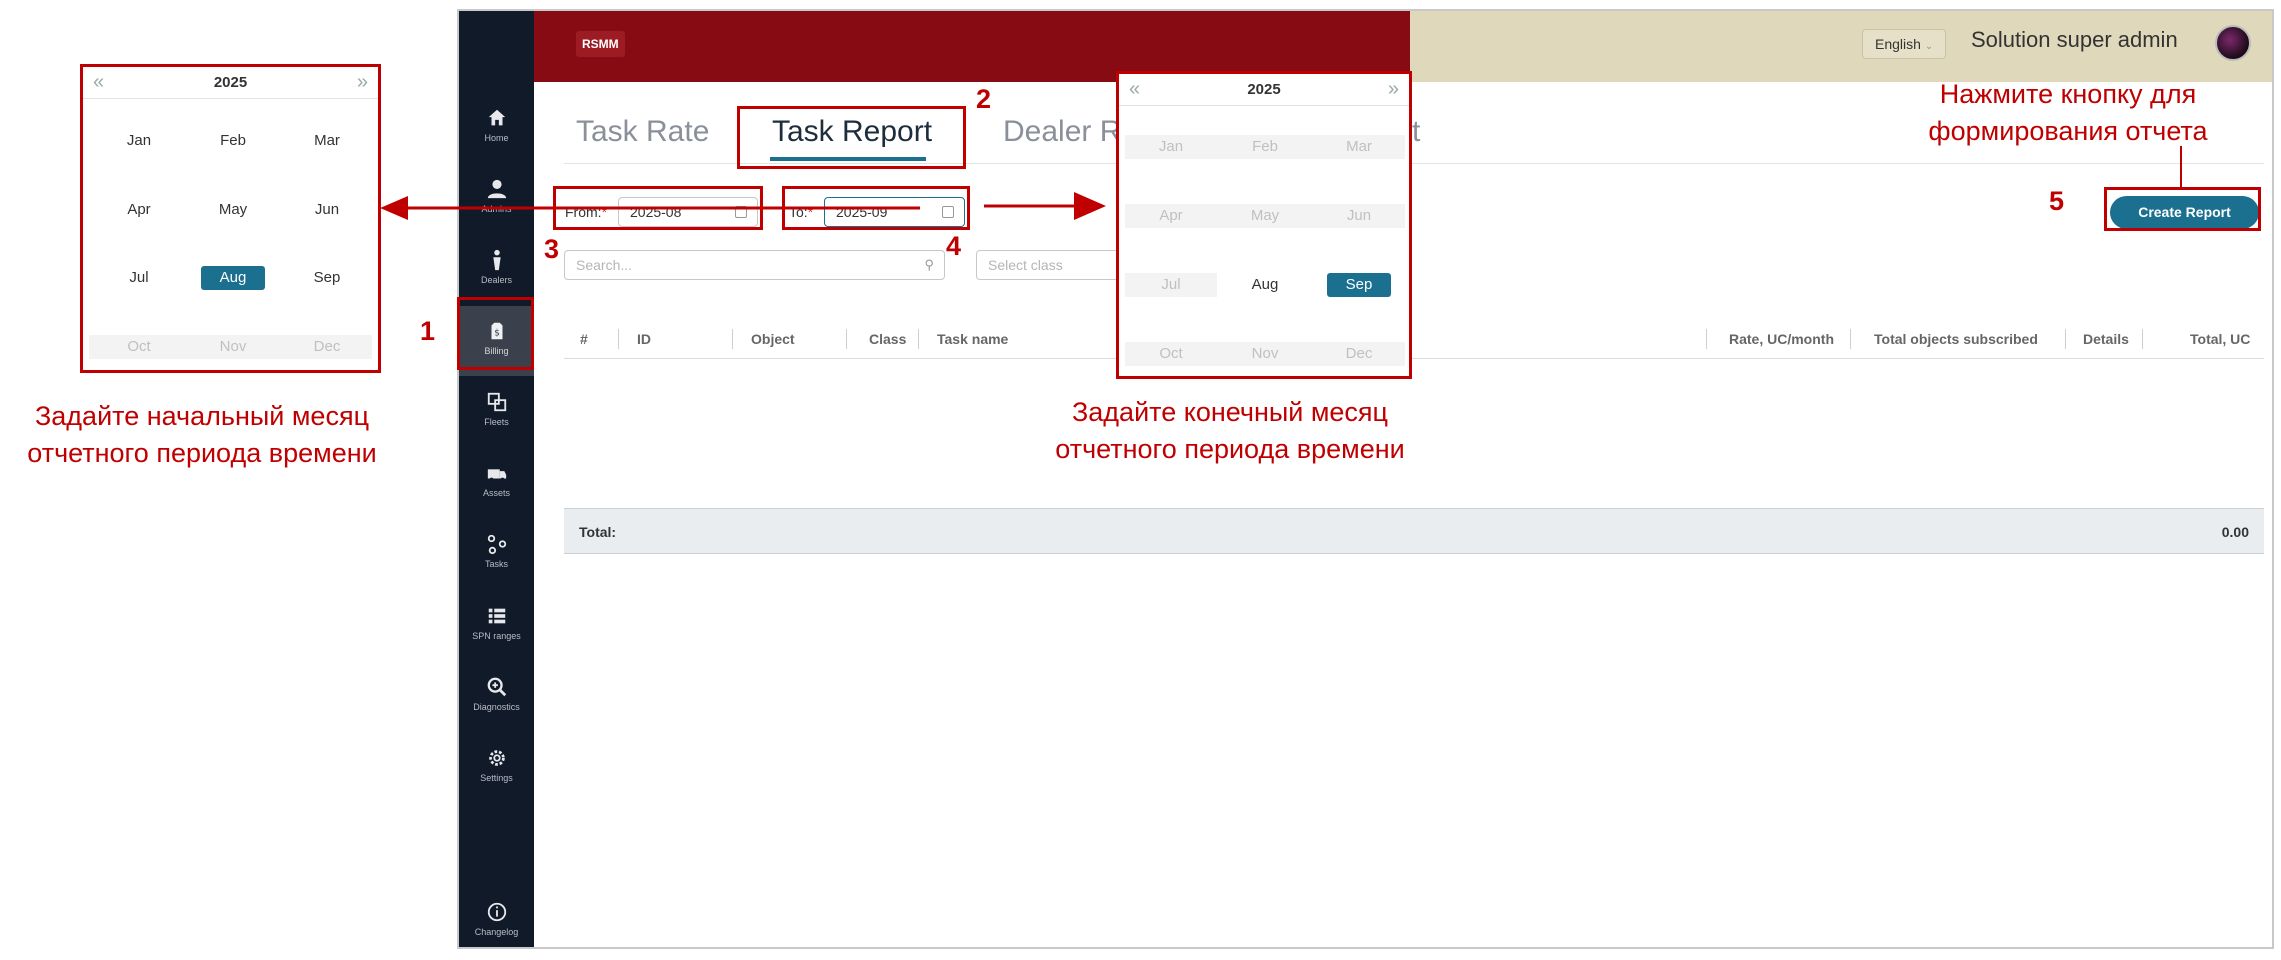  What do you see at coordinates (428, 331) in the screenshot?
I see `step-number-1: 1` at bounding box center [428, 331].